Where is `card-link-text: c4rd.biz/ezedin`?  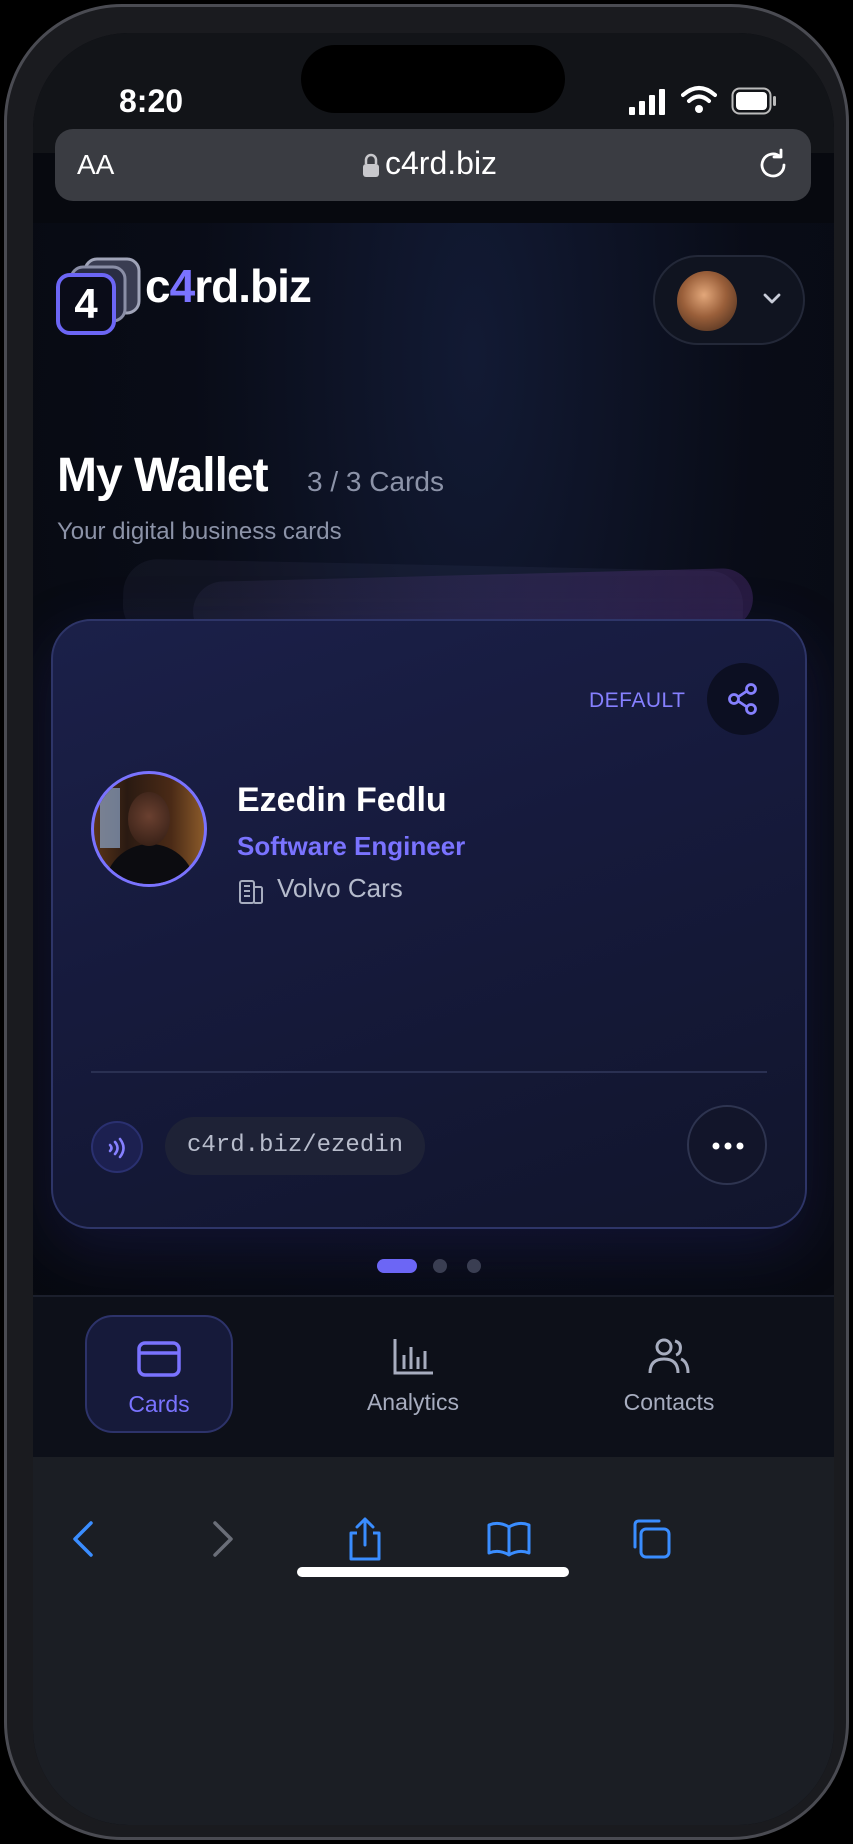 card-link-text: c4rd.biz/ezedin is located at coordinates (295, 1145).